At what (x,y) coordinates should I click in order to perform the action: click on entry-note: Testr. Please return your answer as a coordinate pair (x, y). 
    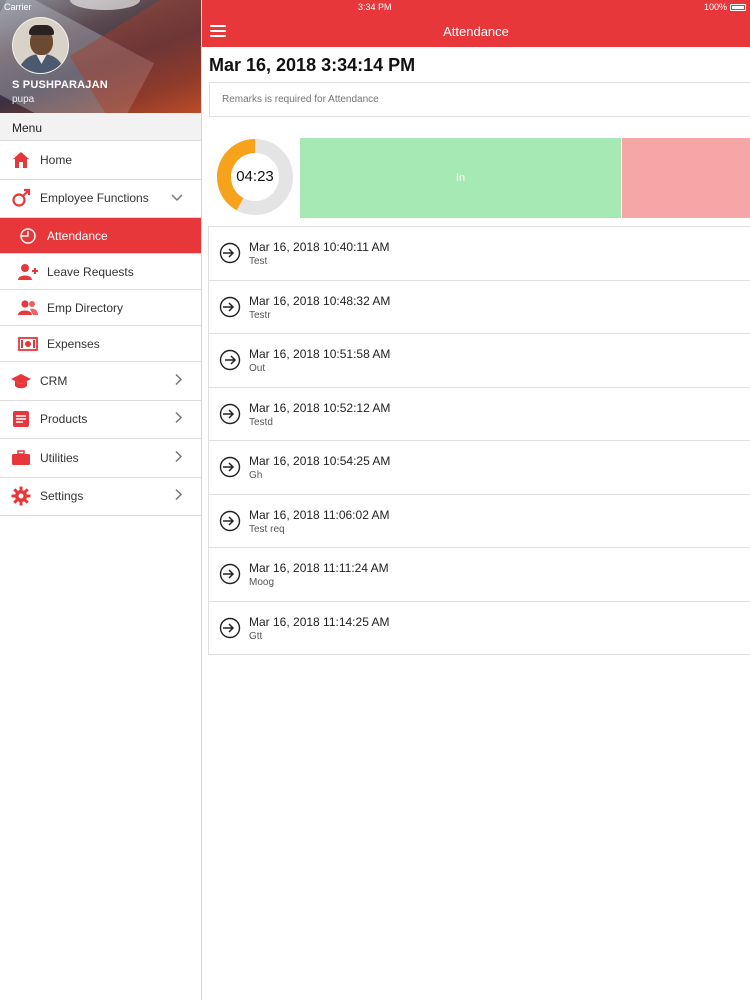
    Looking at the image, I should click on (260, 315).